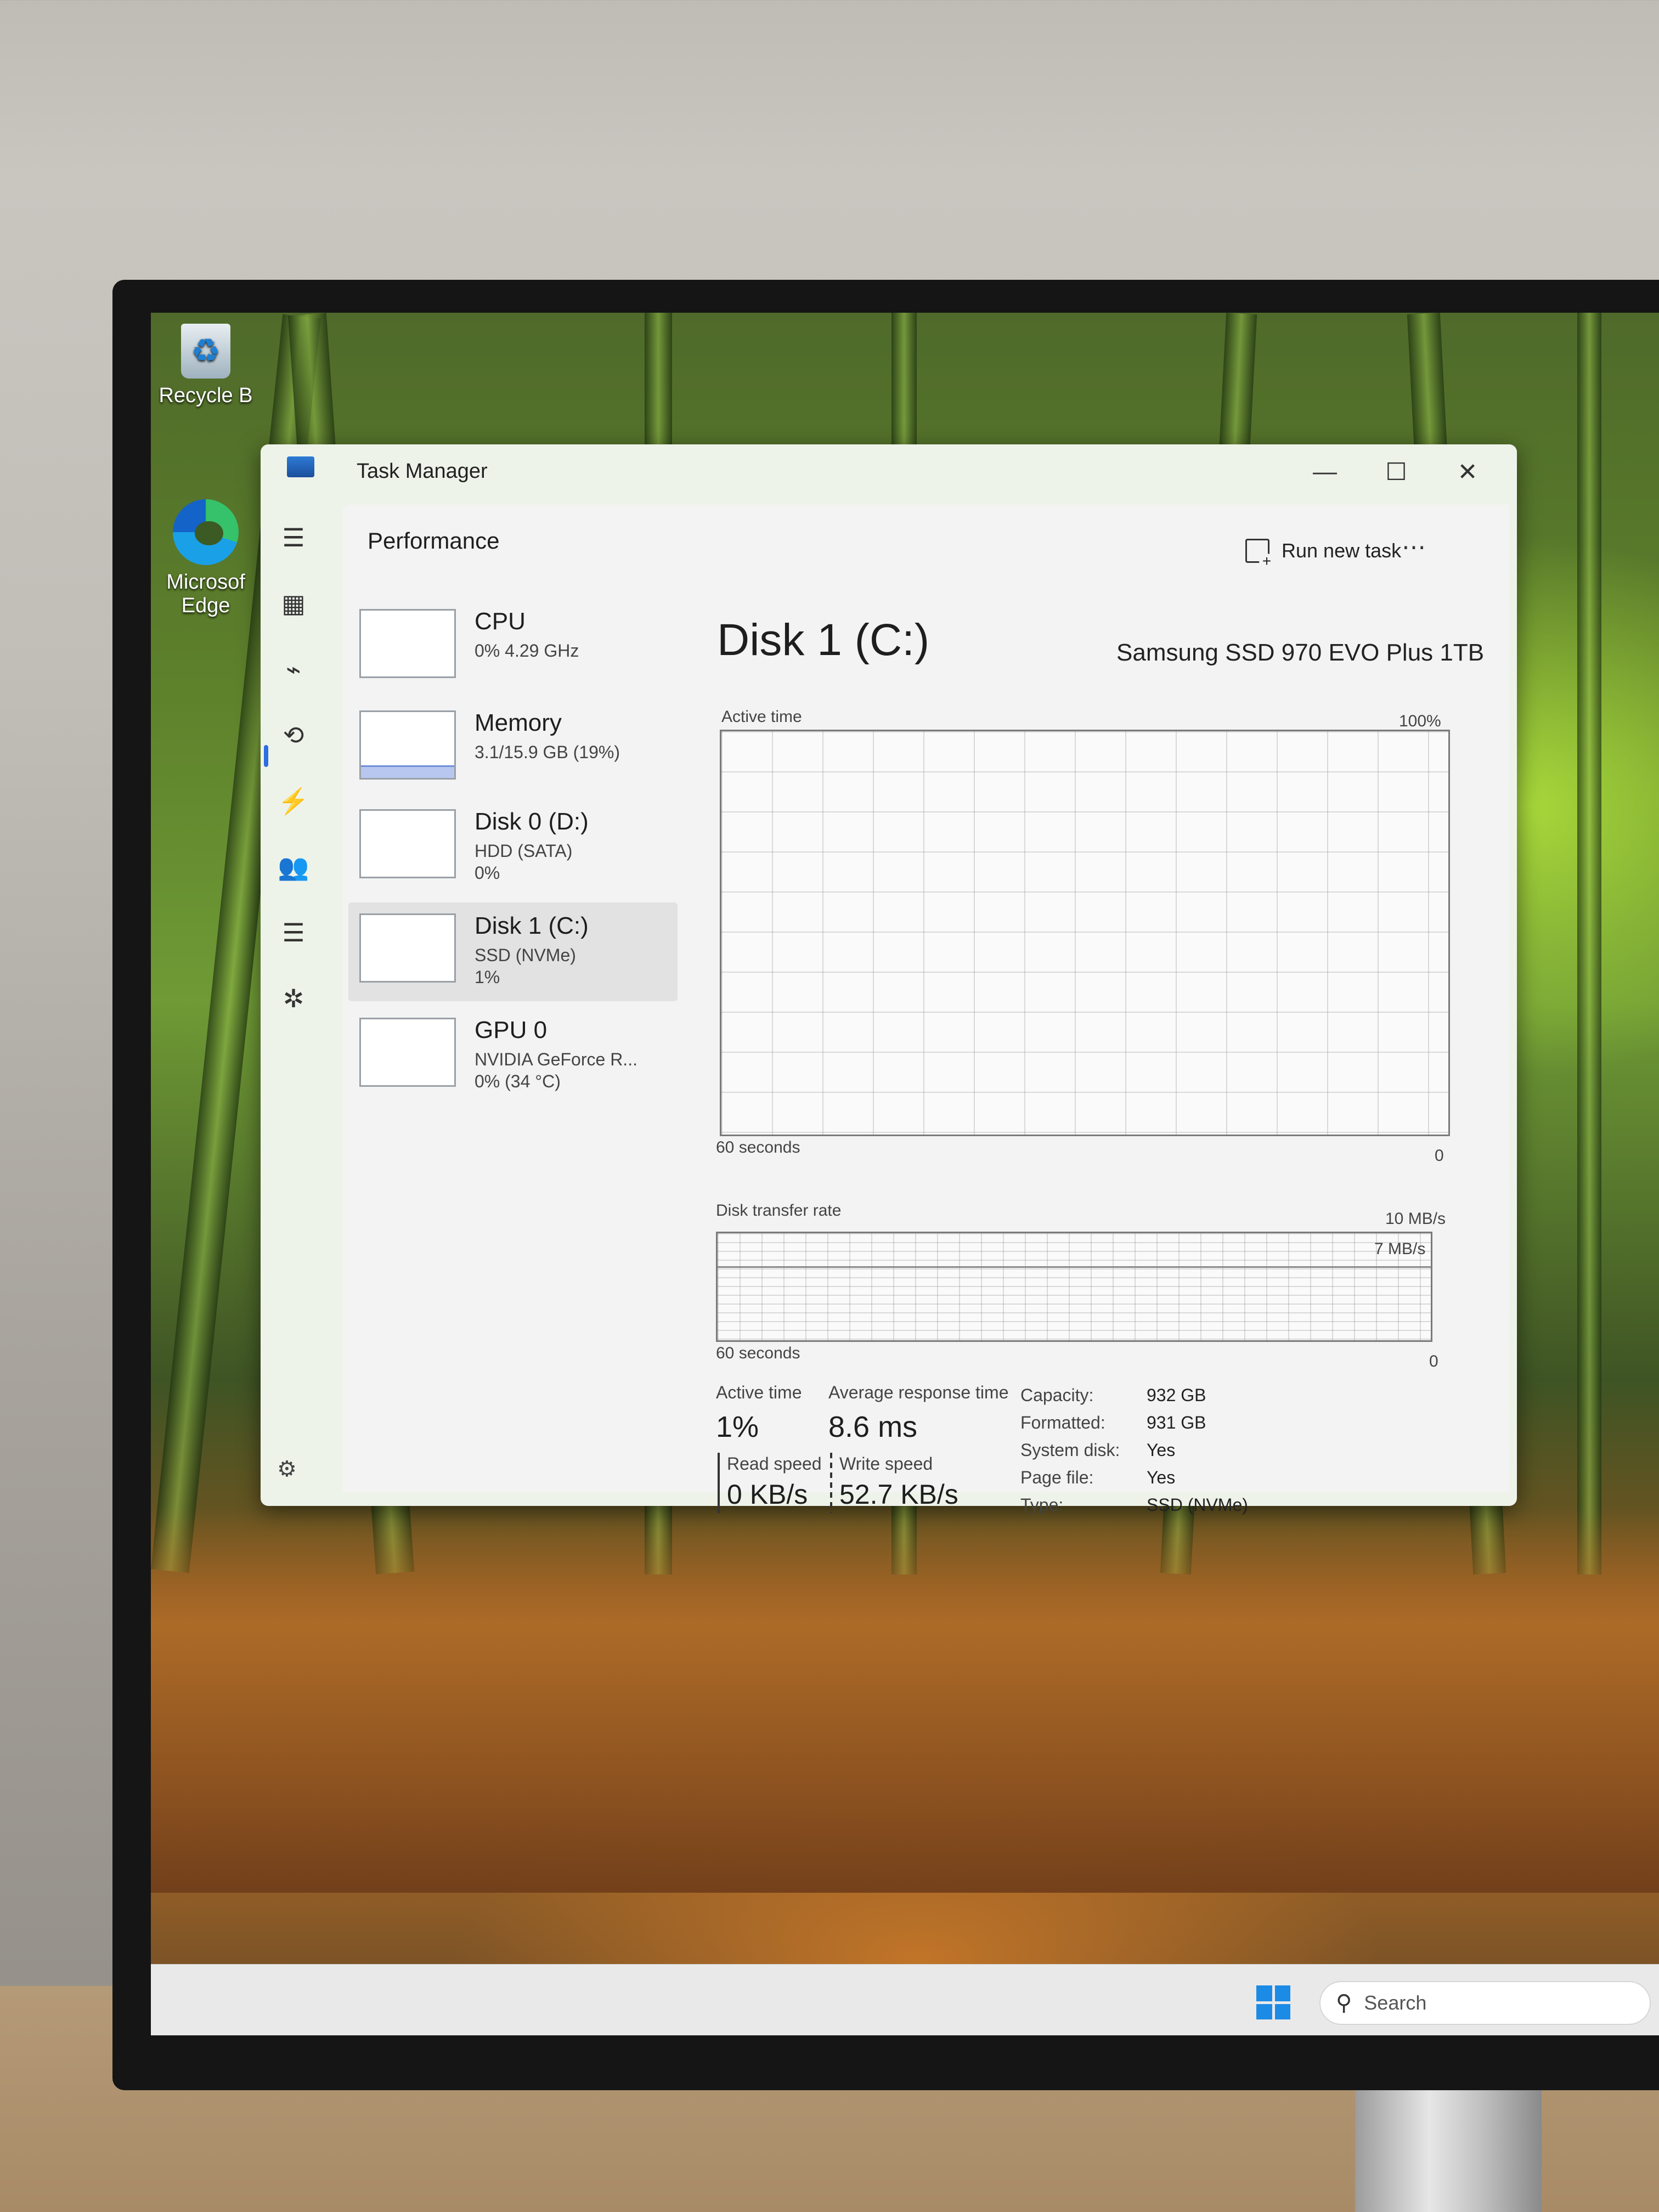 The width and height of the screenshot is (1659, 2212). I want to click on settings-icon: ⚙, so click(287, 1469).